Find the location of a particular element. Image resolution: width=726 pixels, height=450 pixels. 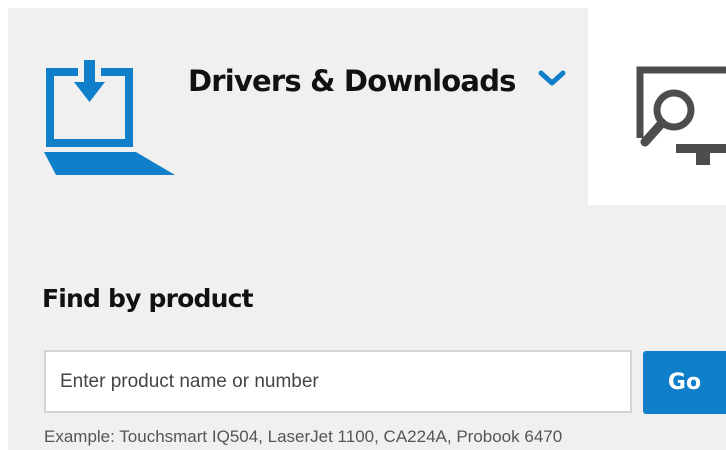

drivers-downloads-title: Drivers & Downloads is located at coordinates (352, 81).